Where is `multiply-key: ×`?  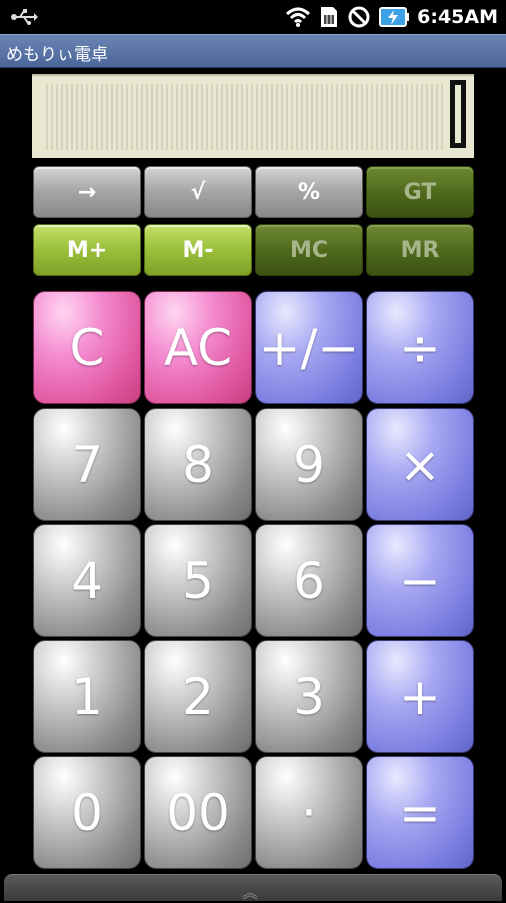
multiply-key: × is located at coordinates (420, 464).